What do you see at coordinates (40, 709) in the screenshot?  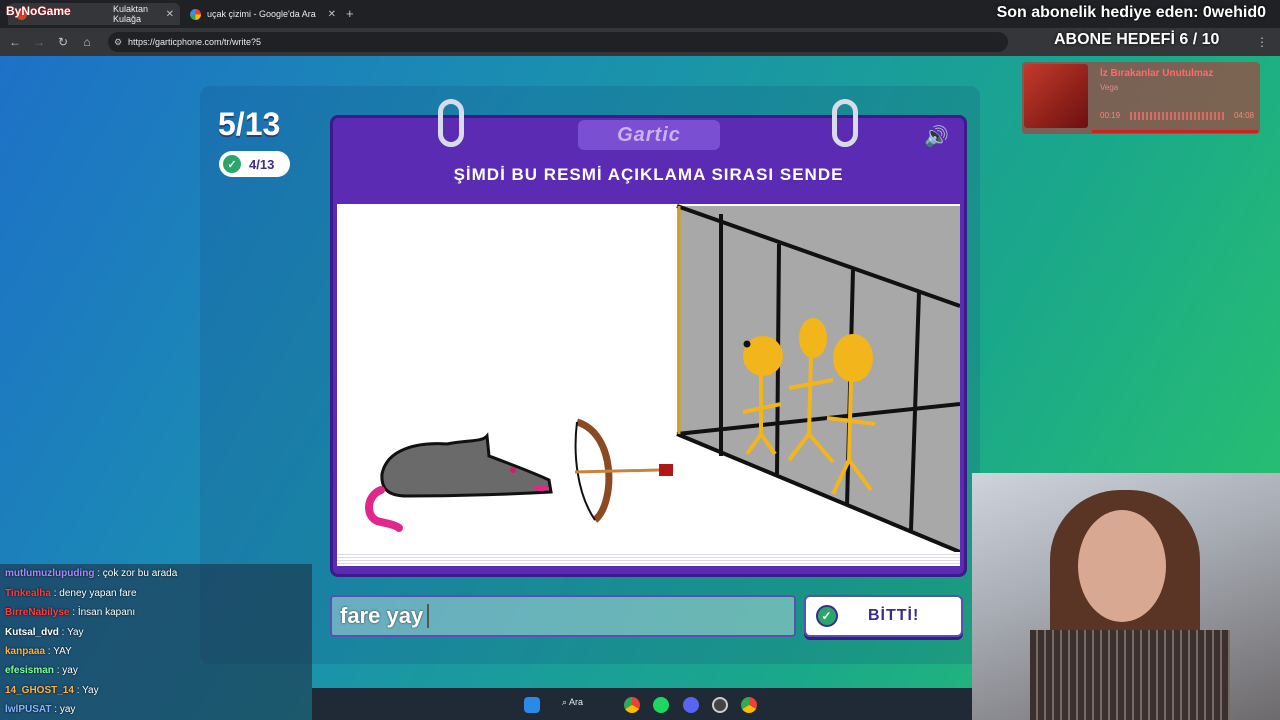 I see `chat-message: lwlPUSAT : yay` at bounding box center [40, 709].